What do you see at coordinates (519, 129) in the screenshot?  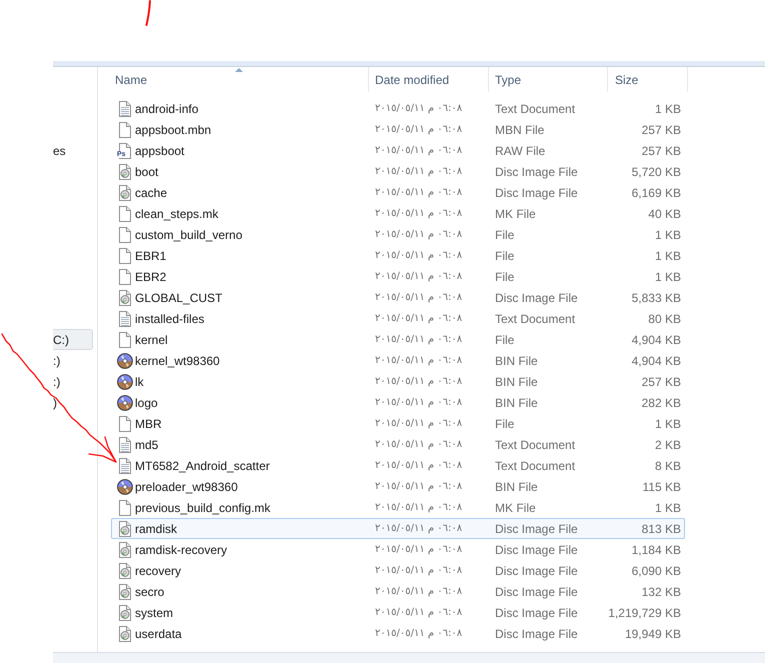 I see `file-type: MBN File` at bounding box center [519, 129].